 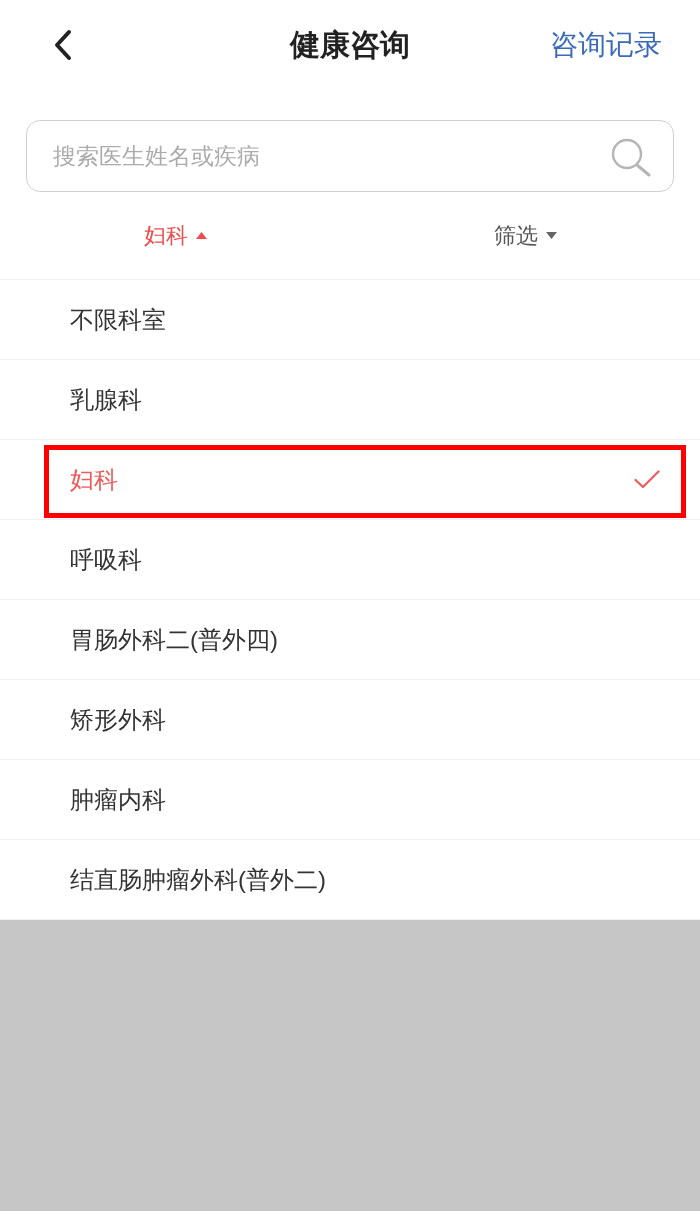 I want to click on consult-records-link: 咨询记录, so click(x=606, y=45).